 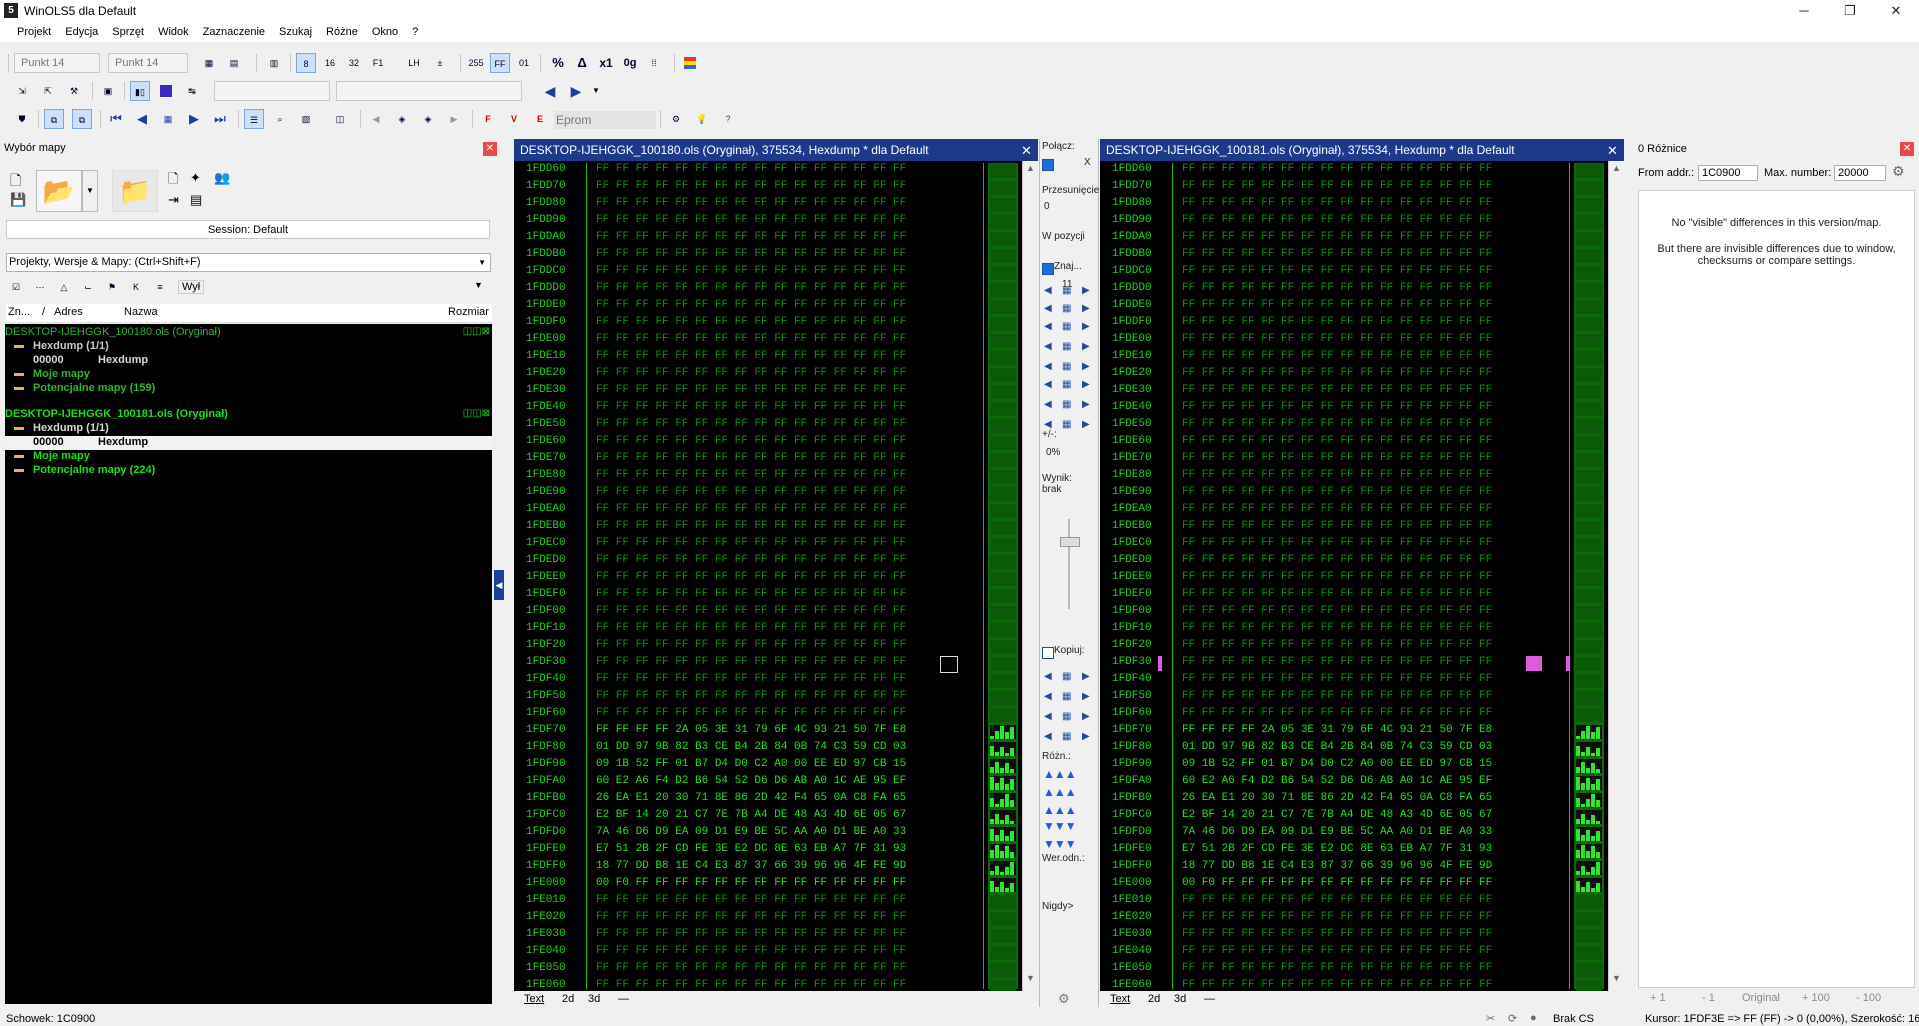 What do you see at coordinates (64, 287) in the screenshot?
I see `triangle-filter-icon: △` at bounding box center [64, 287].